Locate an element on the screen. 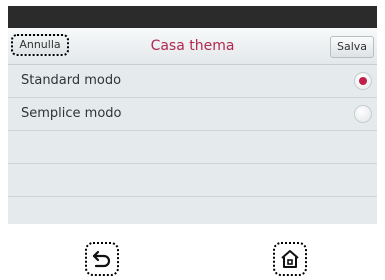  radio-dot is located at coordinates (363, 81).